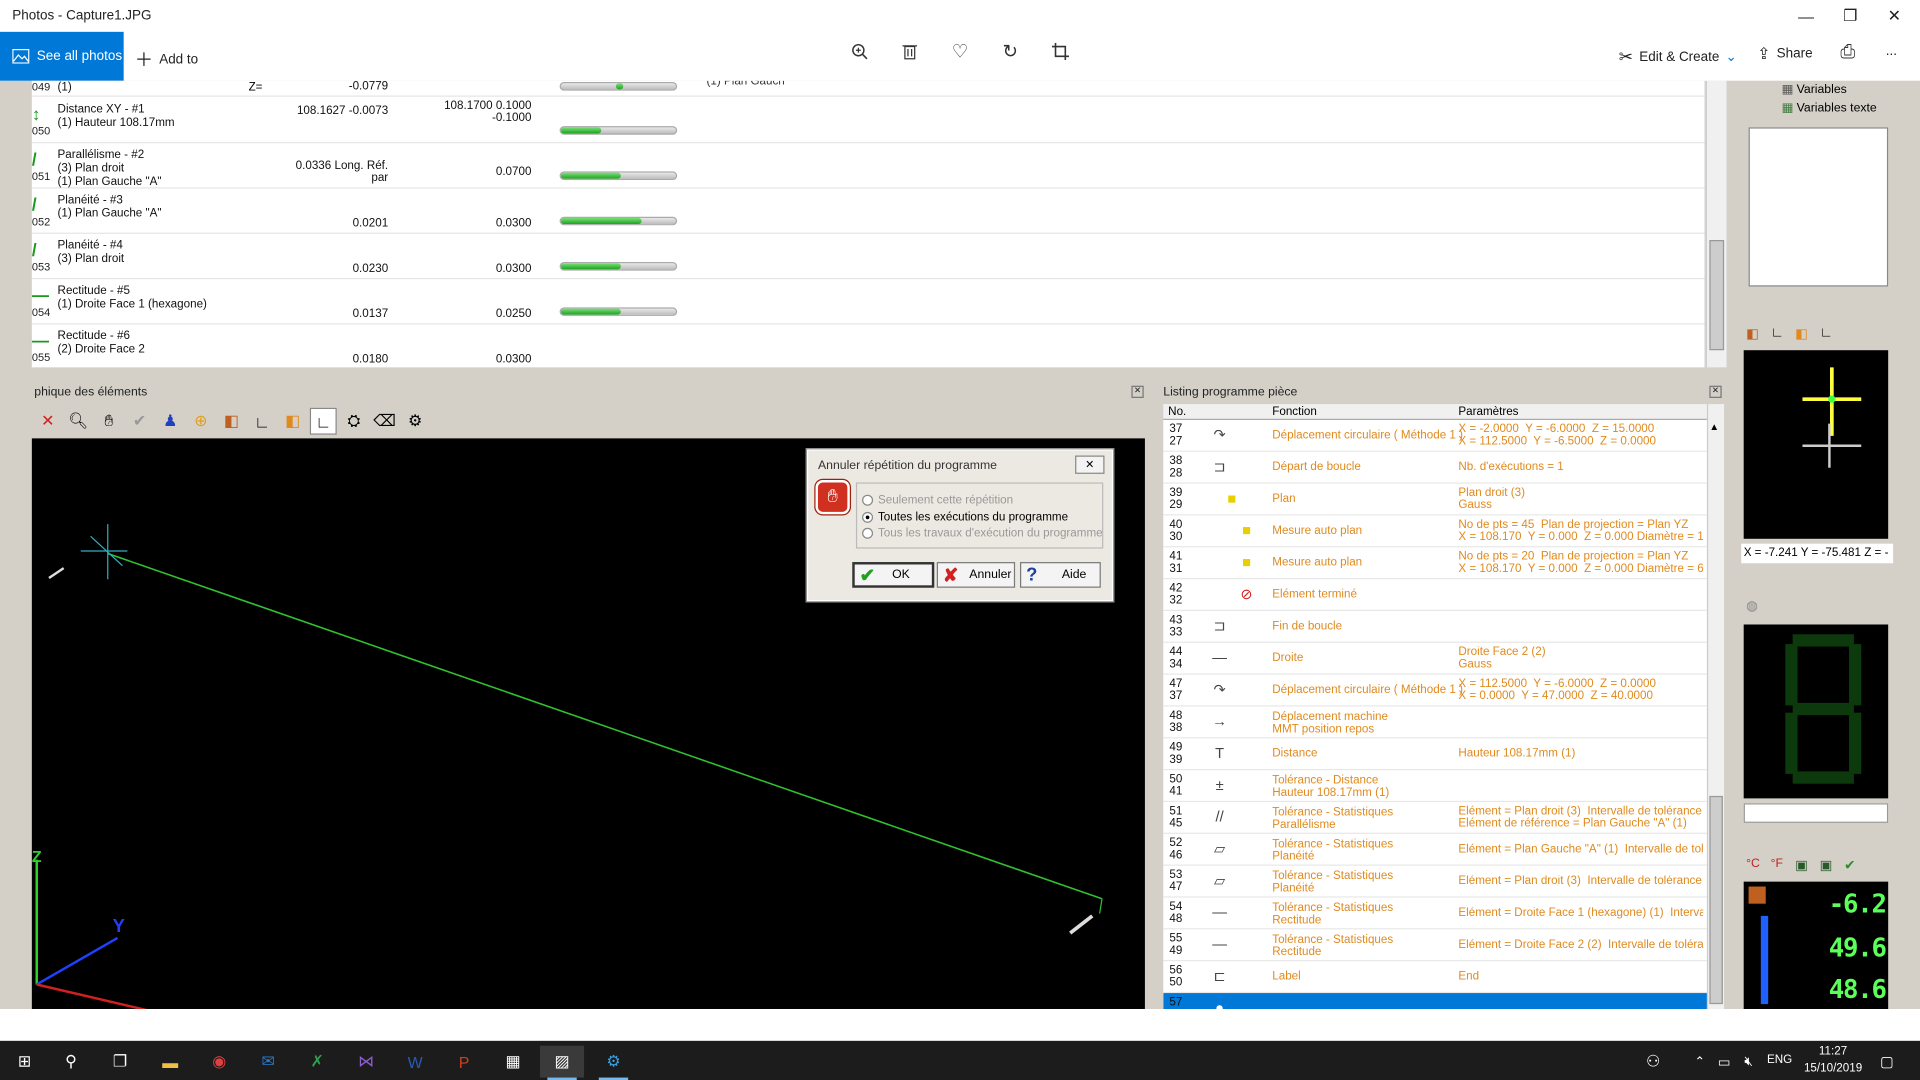  Describe the element at coordinates (1753, 863) in the screenshot. I see `temperature-c-icon: °C` at that location.